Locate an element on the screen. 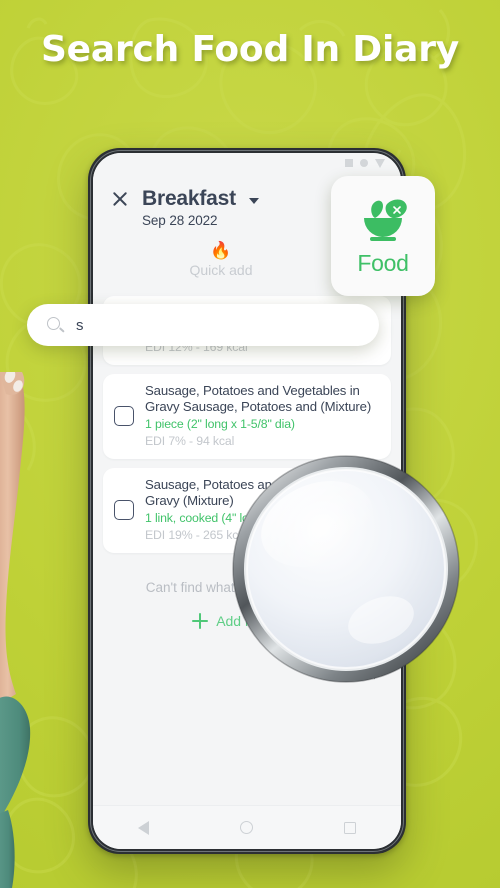  search-input-value: s is located at coordinates (80, 325).